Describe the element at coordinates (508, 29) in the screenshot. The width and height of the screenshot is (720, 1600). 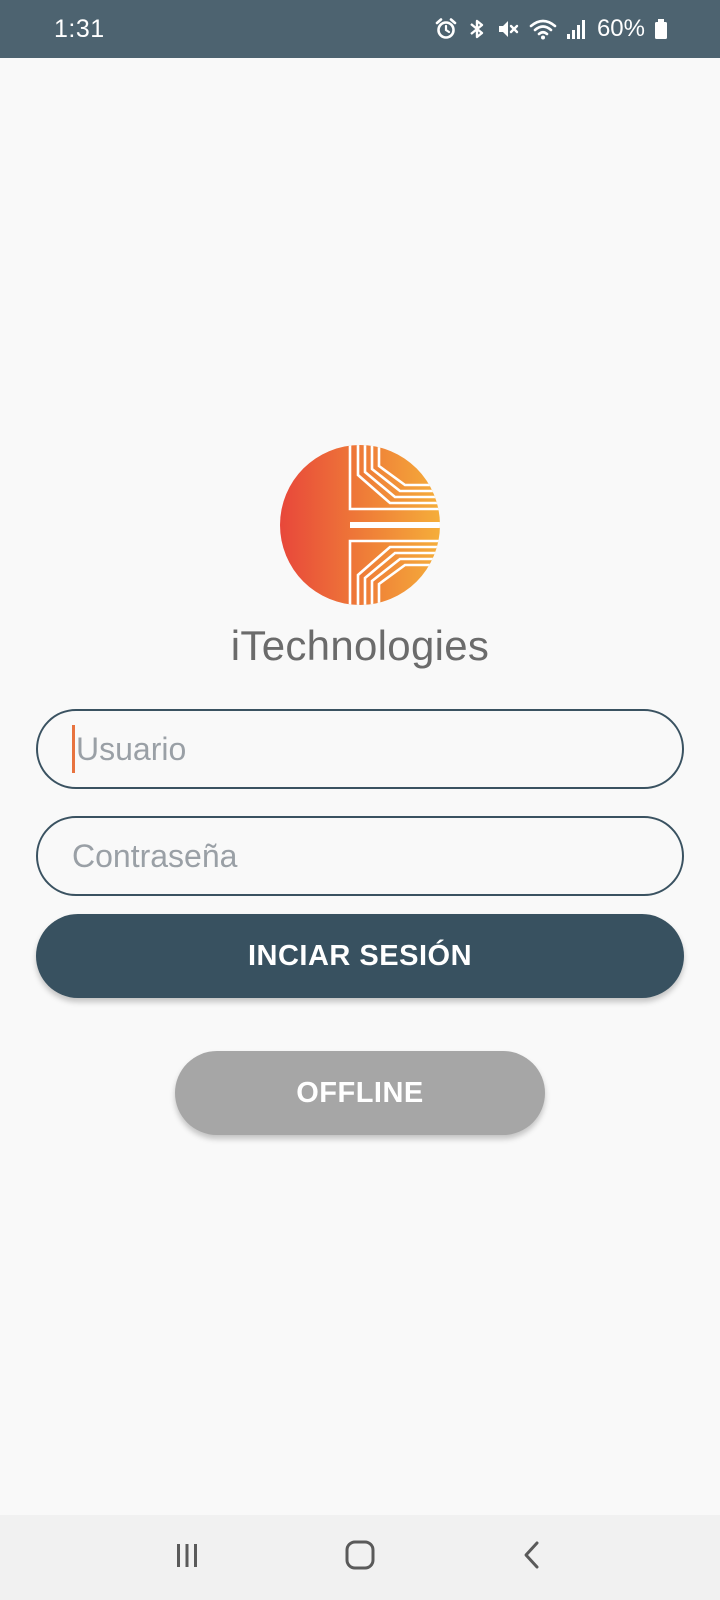
I see `mute-icon` at that location.